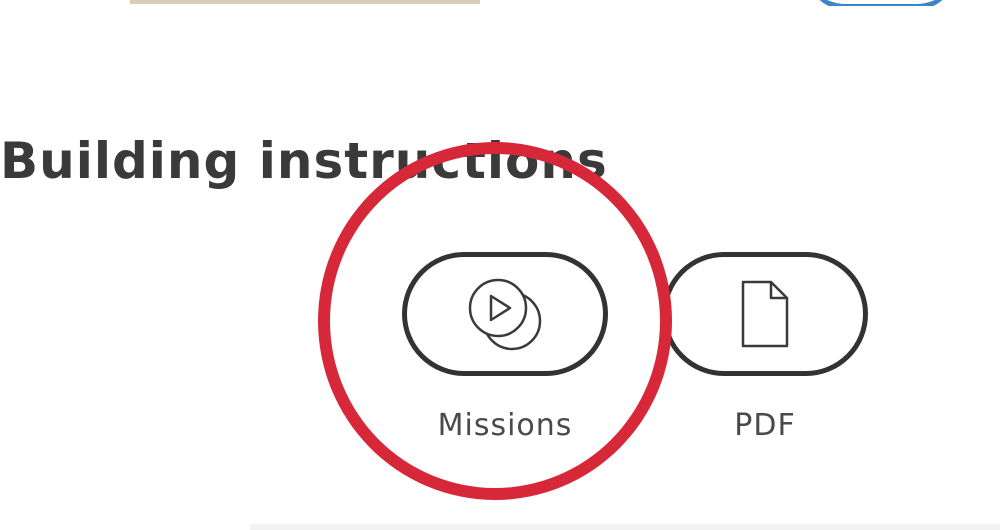  Describe the element at coordinates (304, 161) in the screenshot. I see `section-title: Building instructions` at that location.